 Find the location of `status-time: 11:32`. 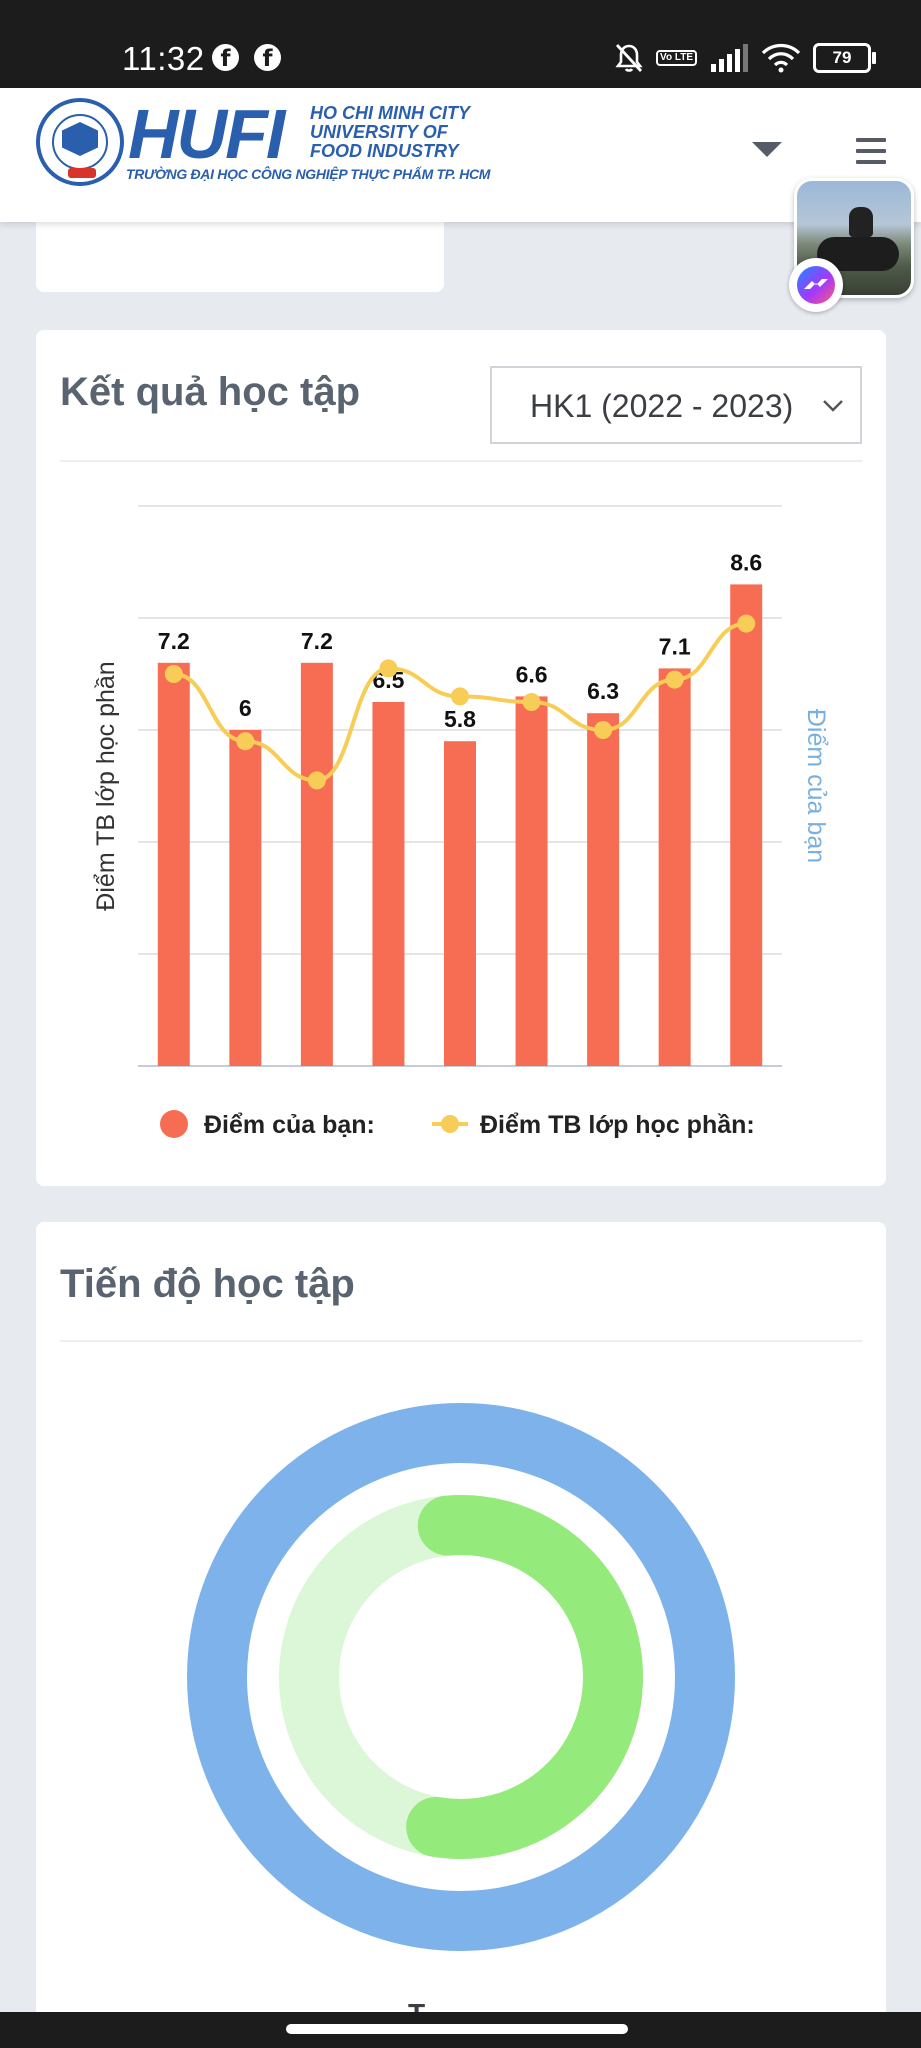

status-time: 11:32 is located at coordinates (163, 58).